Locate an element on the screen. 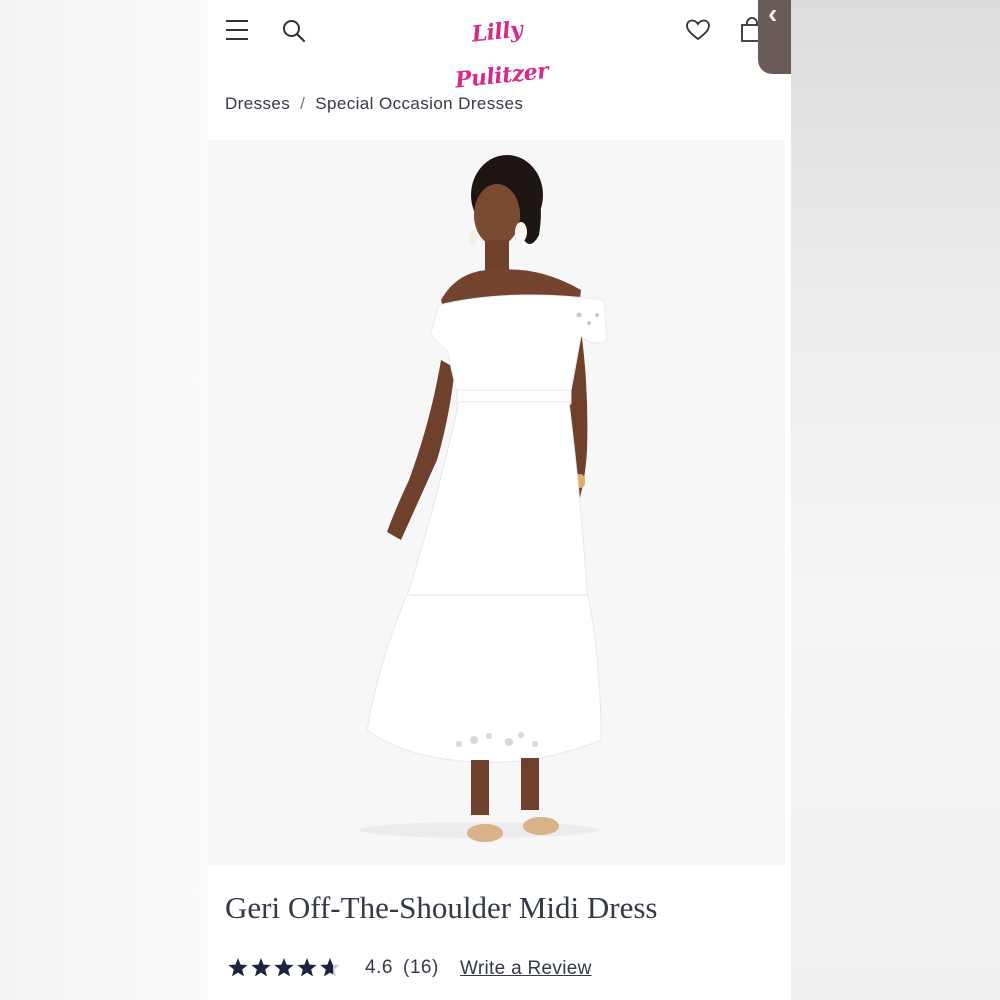  chevron-left-icon: ‹ is located at coordinates (773, 14).